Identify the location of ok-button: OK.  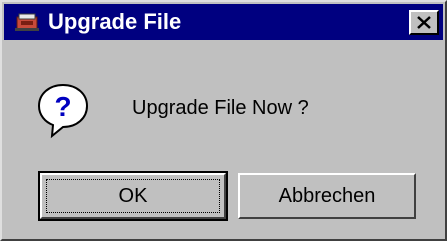
(133, 196).